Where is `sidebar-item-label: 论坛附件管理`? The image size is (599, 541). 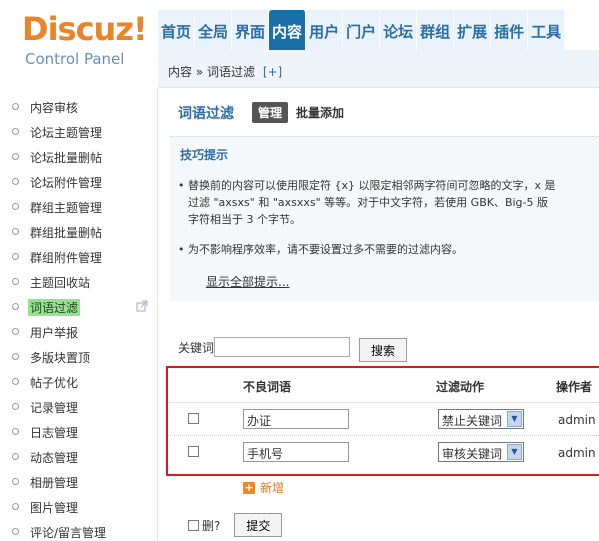 sidebar-item-label: 论坛附件管理 is located at coordinates (66, 183).